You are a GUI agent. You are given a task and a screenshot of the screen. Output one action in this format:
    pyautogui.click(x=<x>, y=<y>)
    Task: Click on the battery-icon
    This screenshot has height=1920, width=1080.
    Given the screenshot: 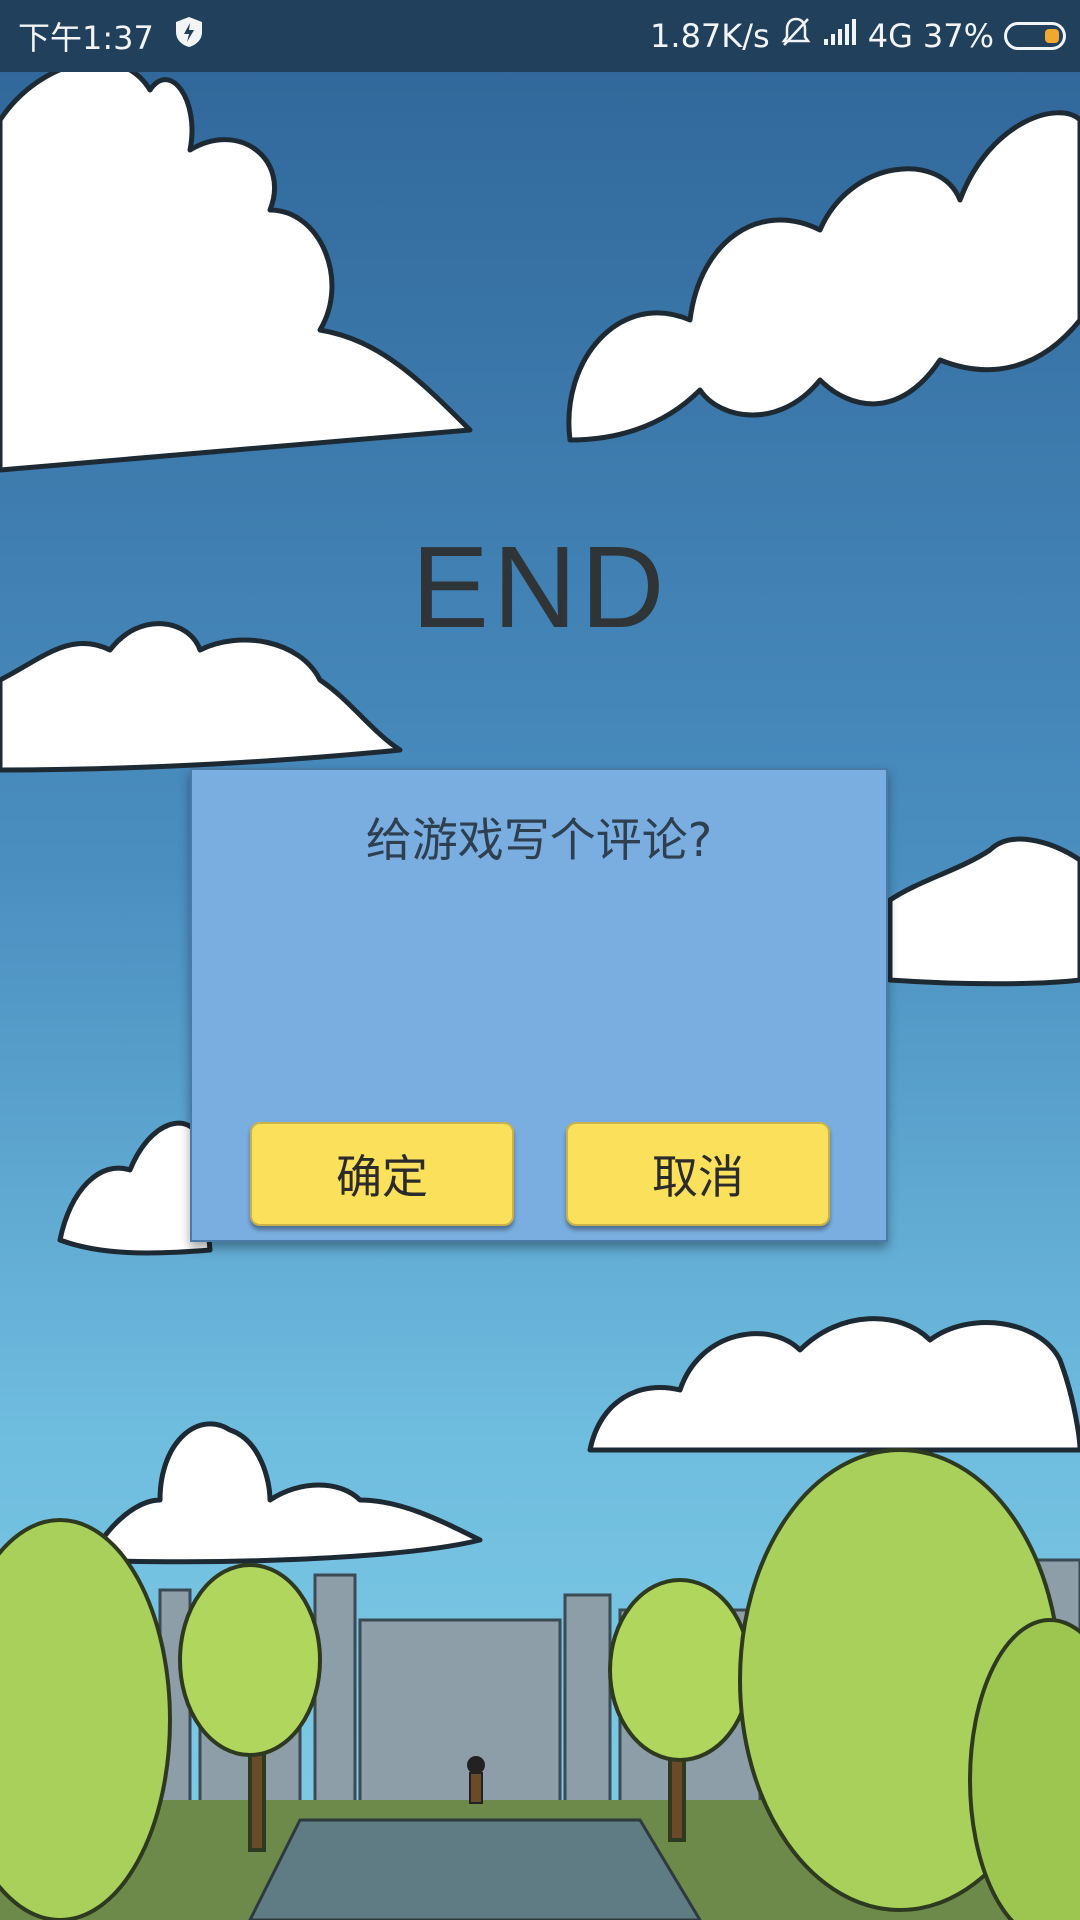 What is the action you would take?
    pyautogui.click(x=1035, y=36)
    